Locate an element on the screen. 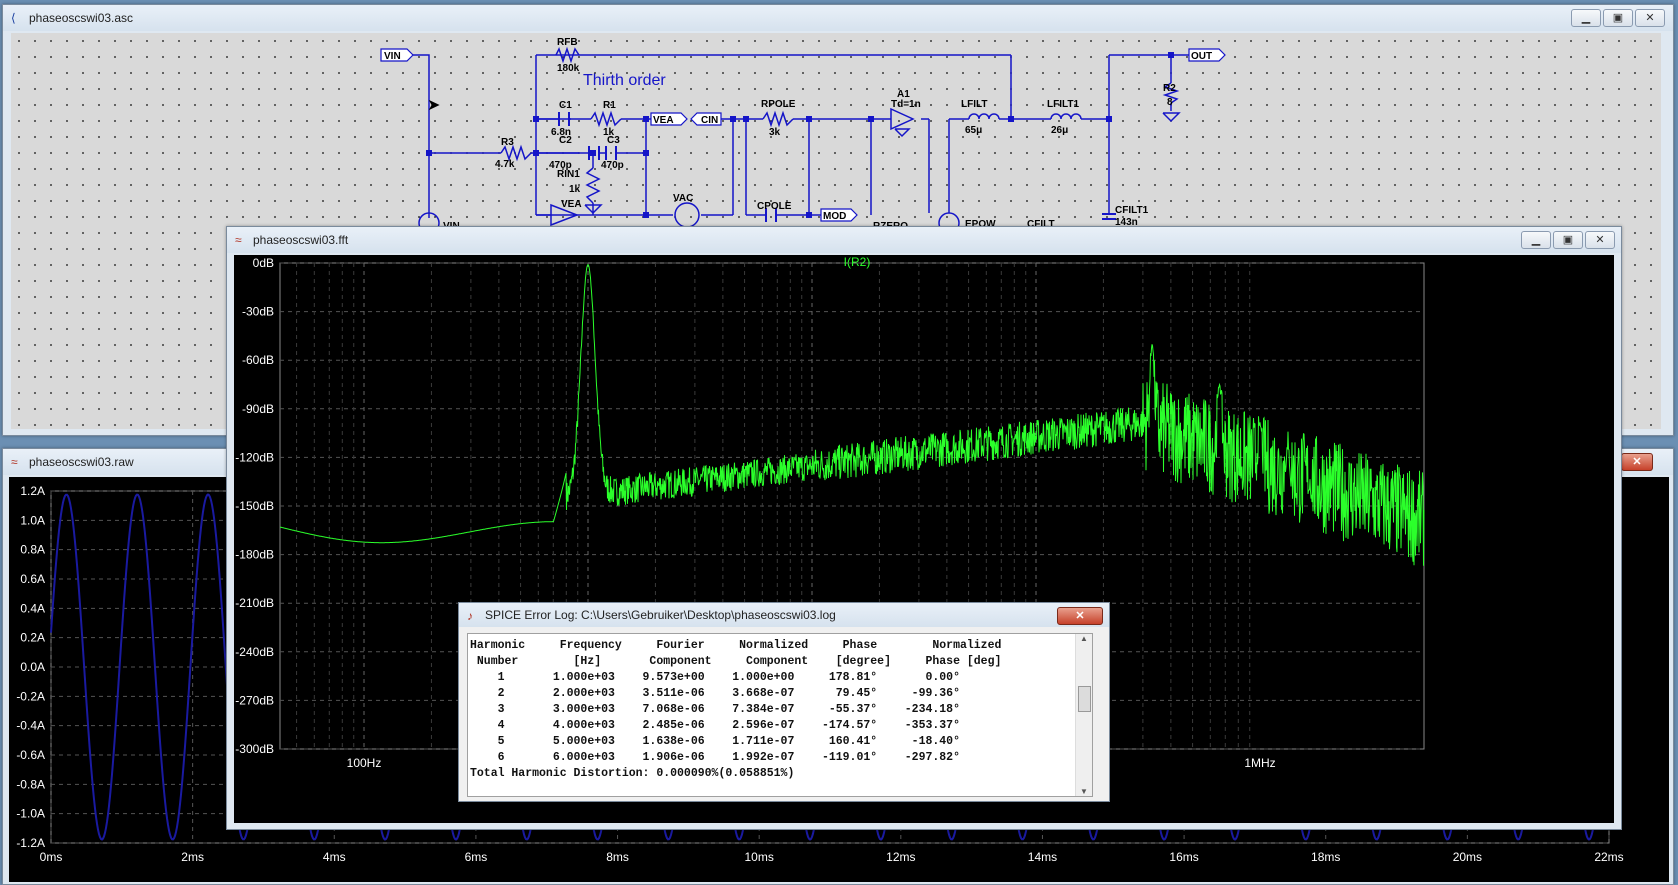 The height and width of the screenshot is (885, 1678). fft-titlebar: ≈ phaseoscswi03.fft ▁ ▣ ✕ is located at coordinates (924, 240).